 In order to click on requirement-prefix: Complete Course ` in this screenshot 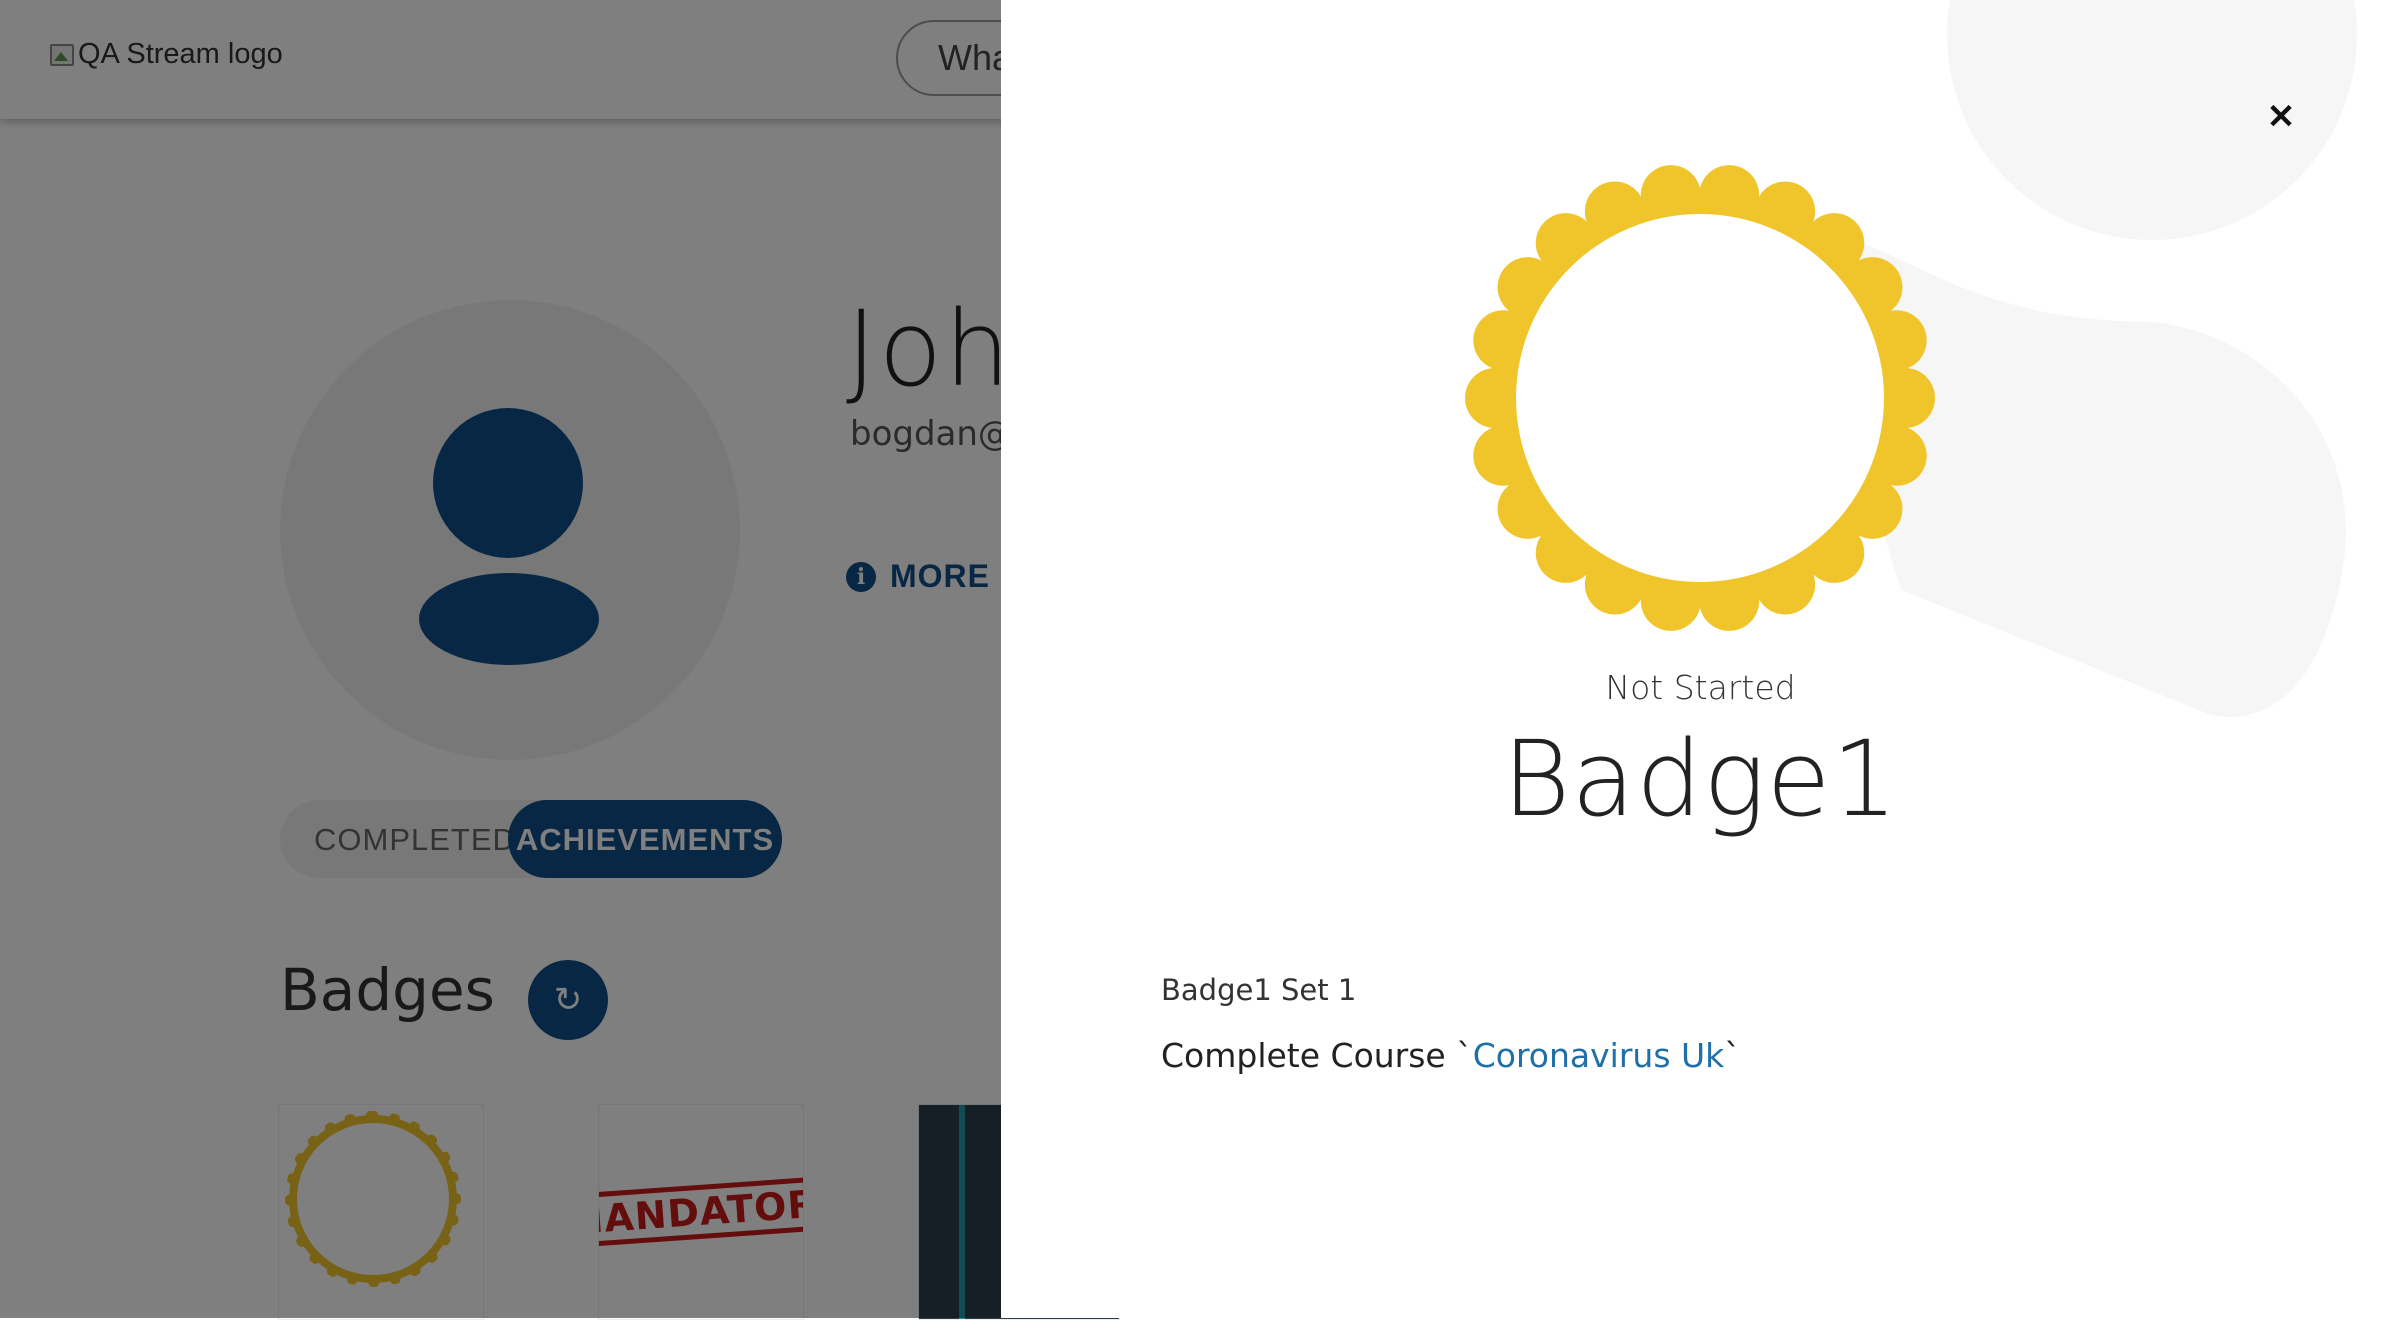, I will do `click(1317, 1055)`.